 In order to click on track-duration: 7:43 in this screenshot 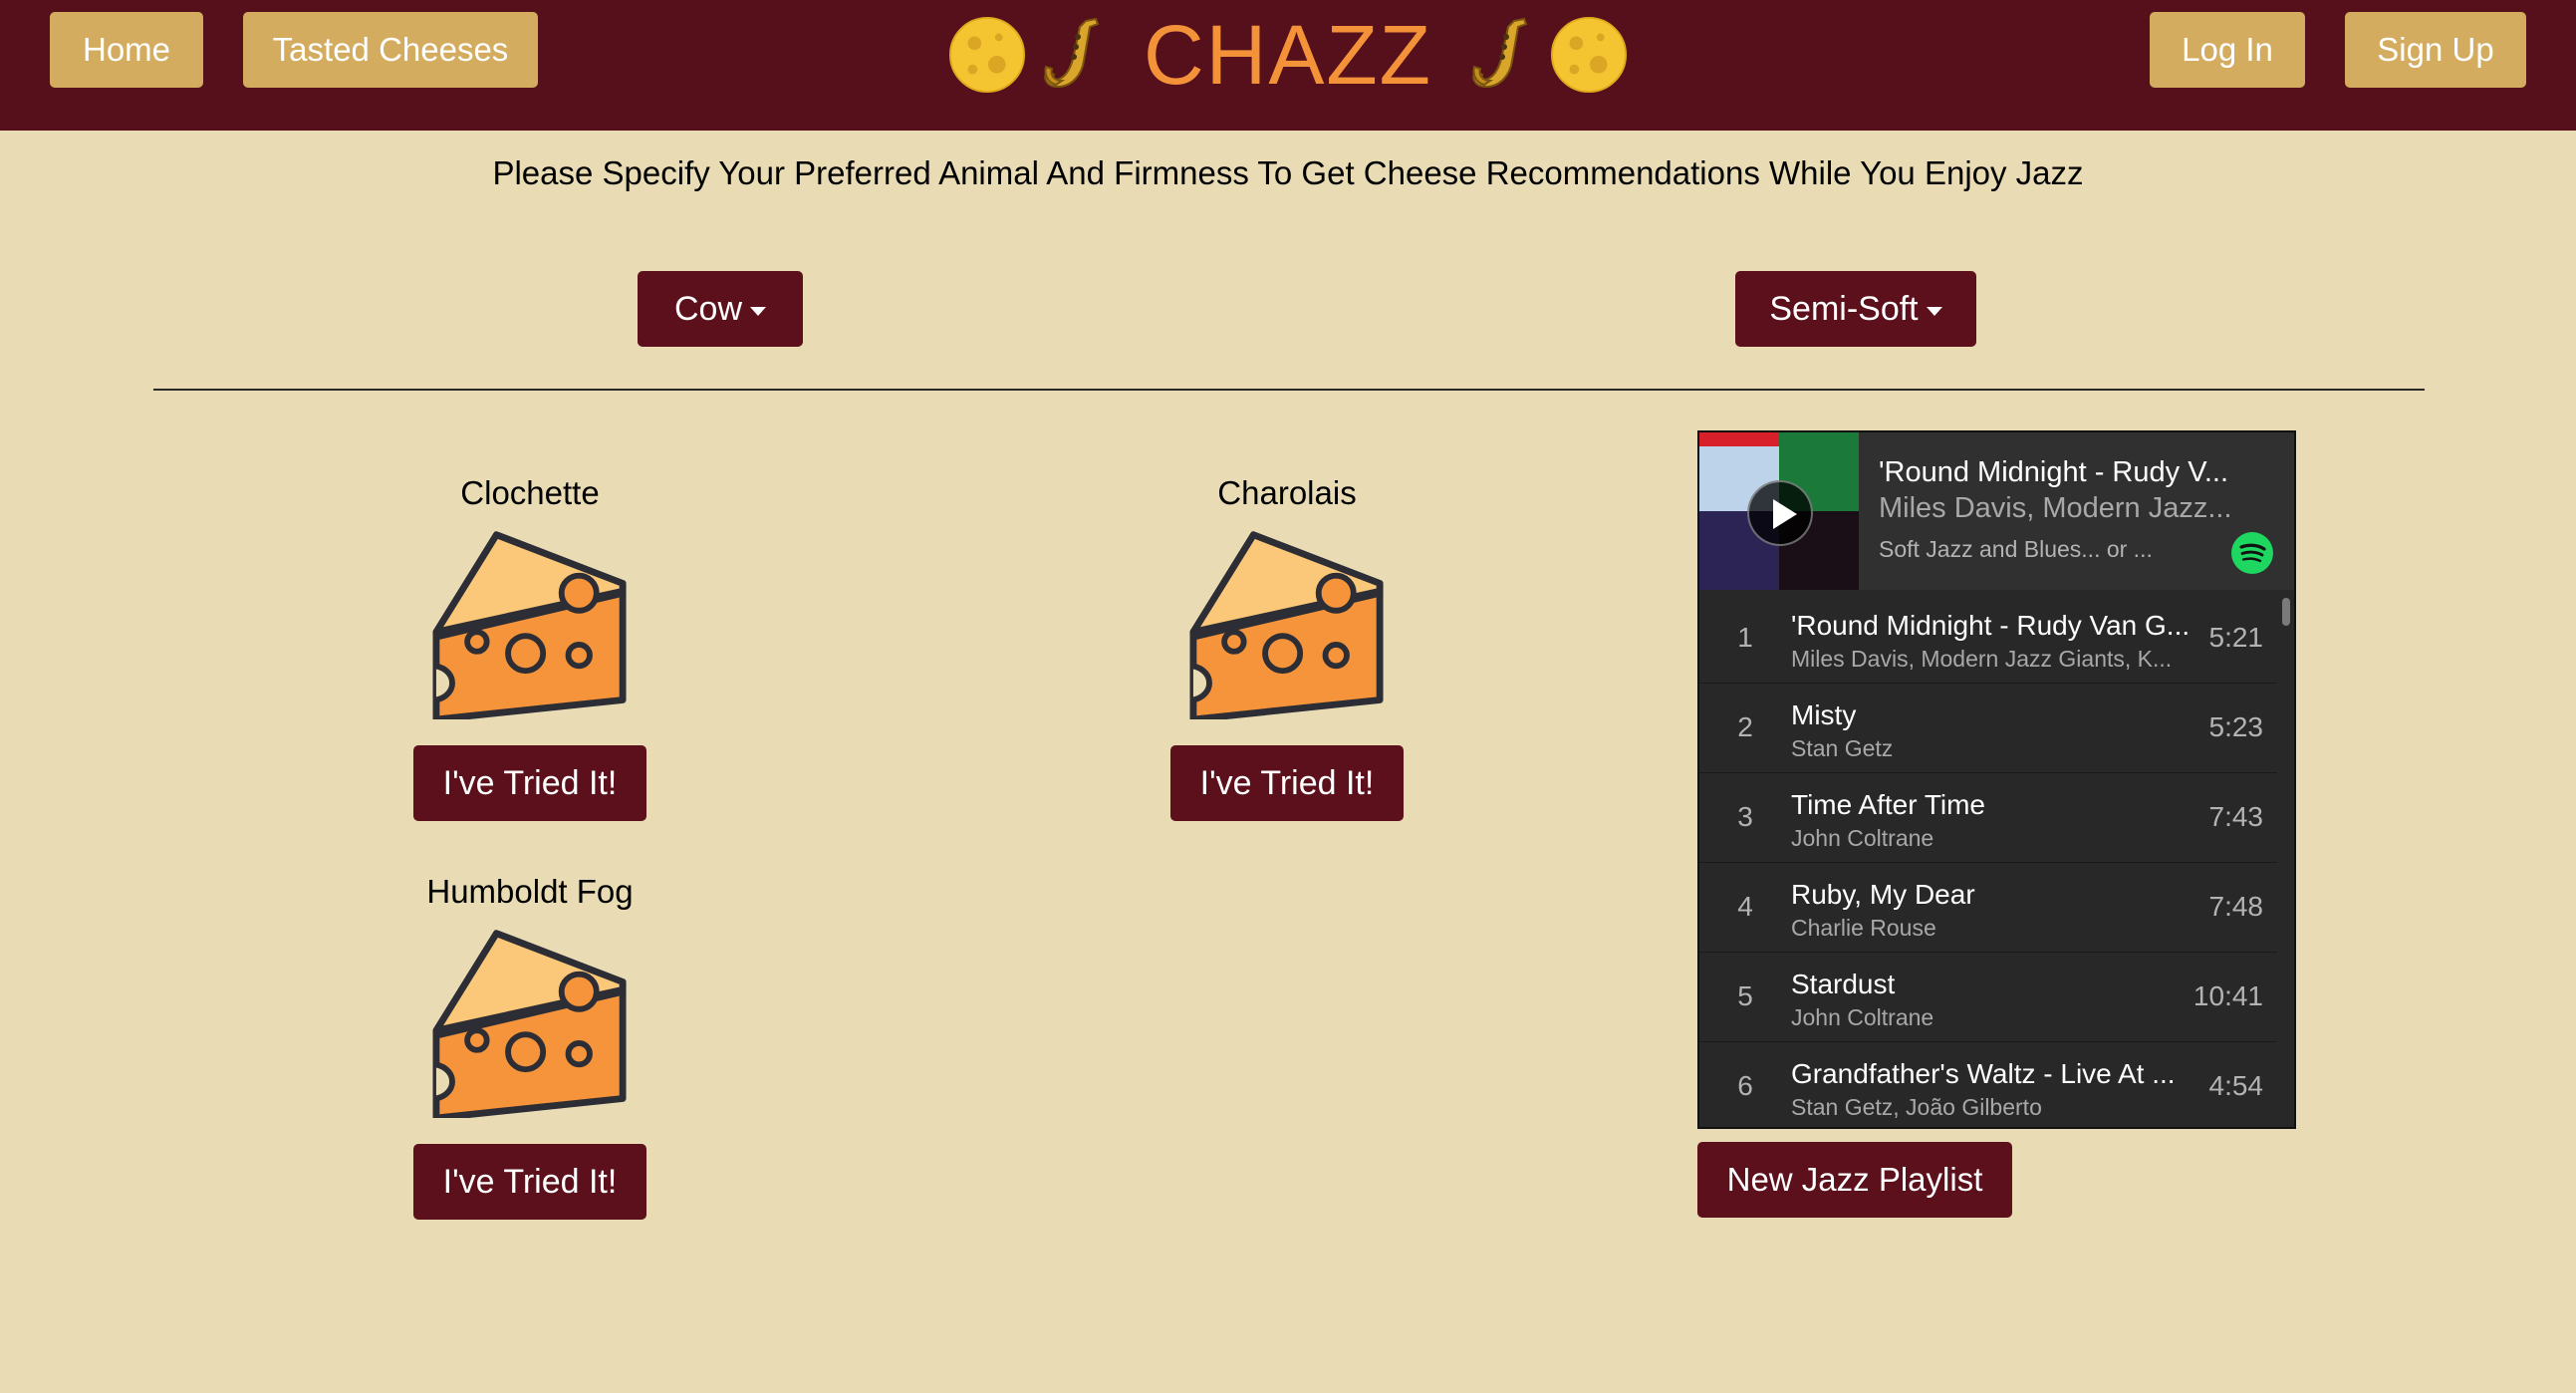, I will do `click(2236, 816)`.